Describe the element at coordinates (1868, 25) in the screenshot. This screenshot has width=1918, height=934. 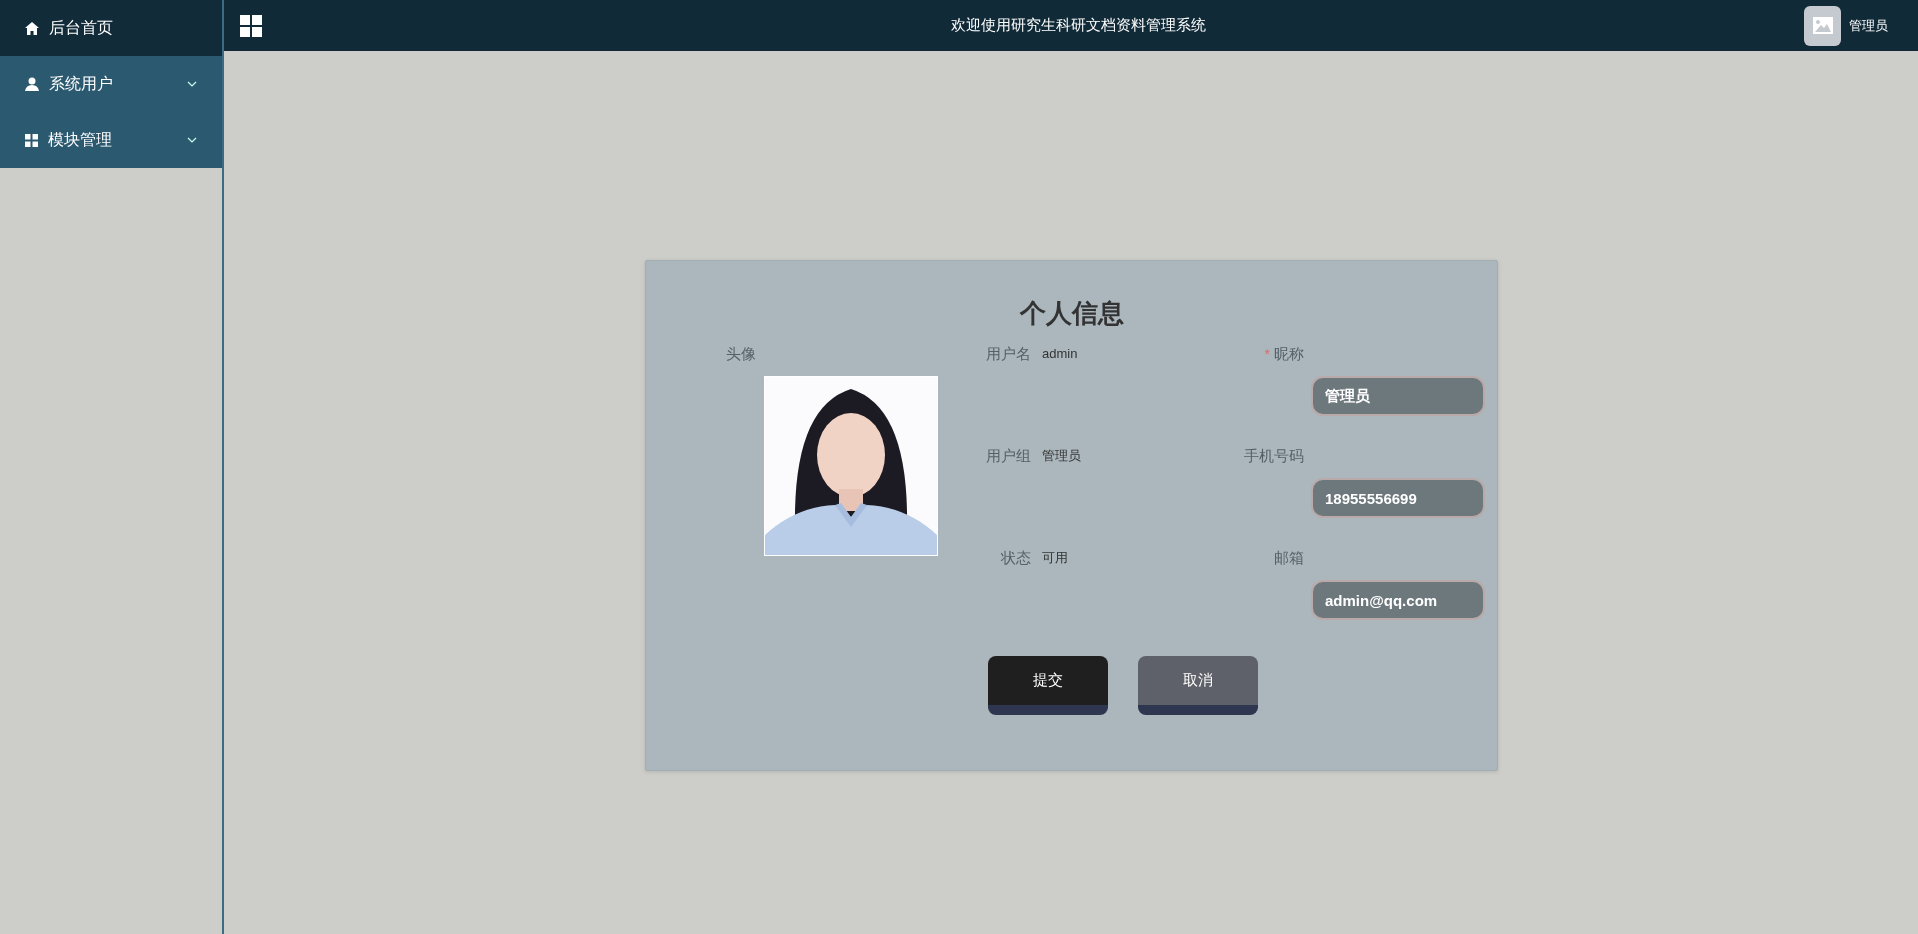
I see `user-name: 管理员` at that location.